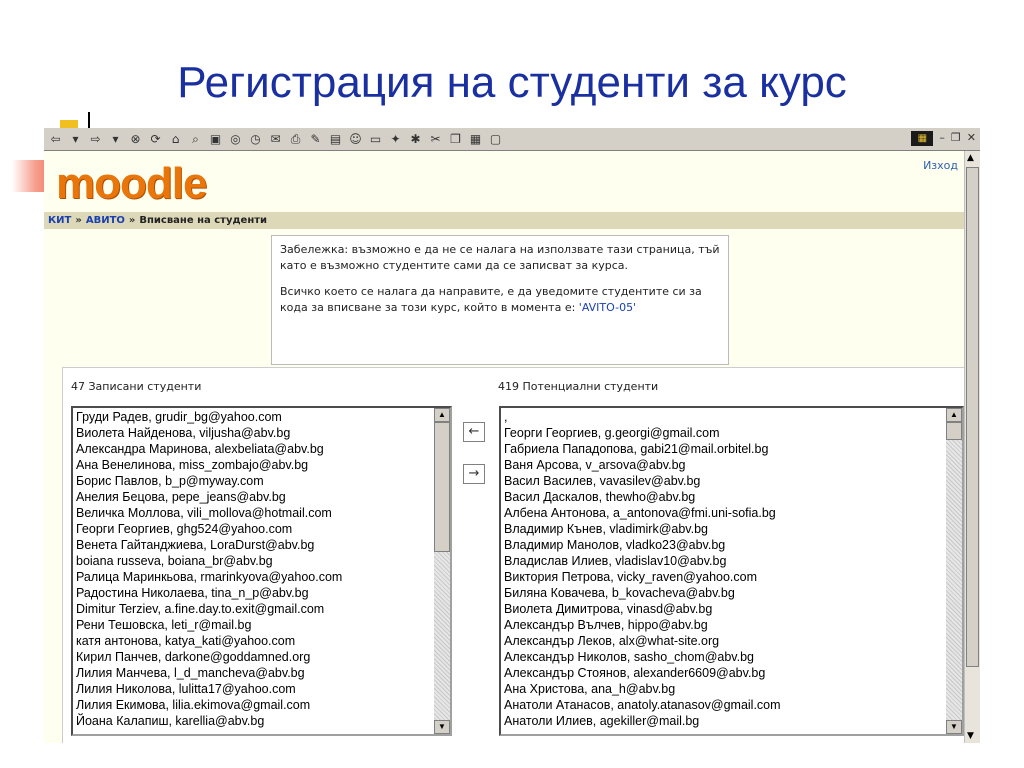  Describe the element at coordinates (59, 220) in the screenshot. I see `breadcrumb-home-link: КИТ` at that location.